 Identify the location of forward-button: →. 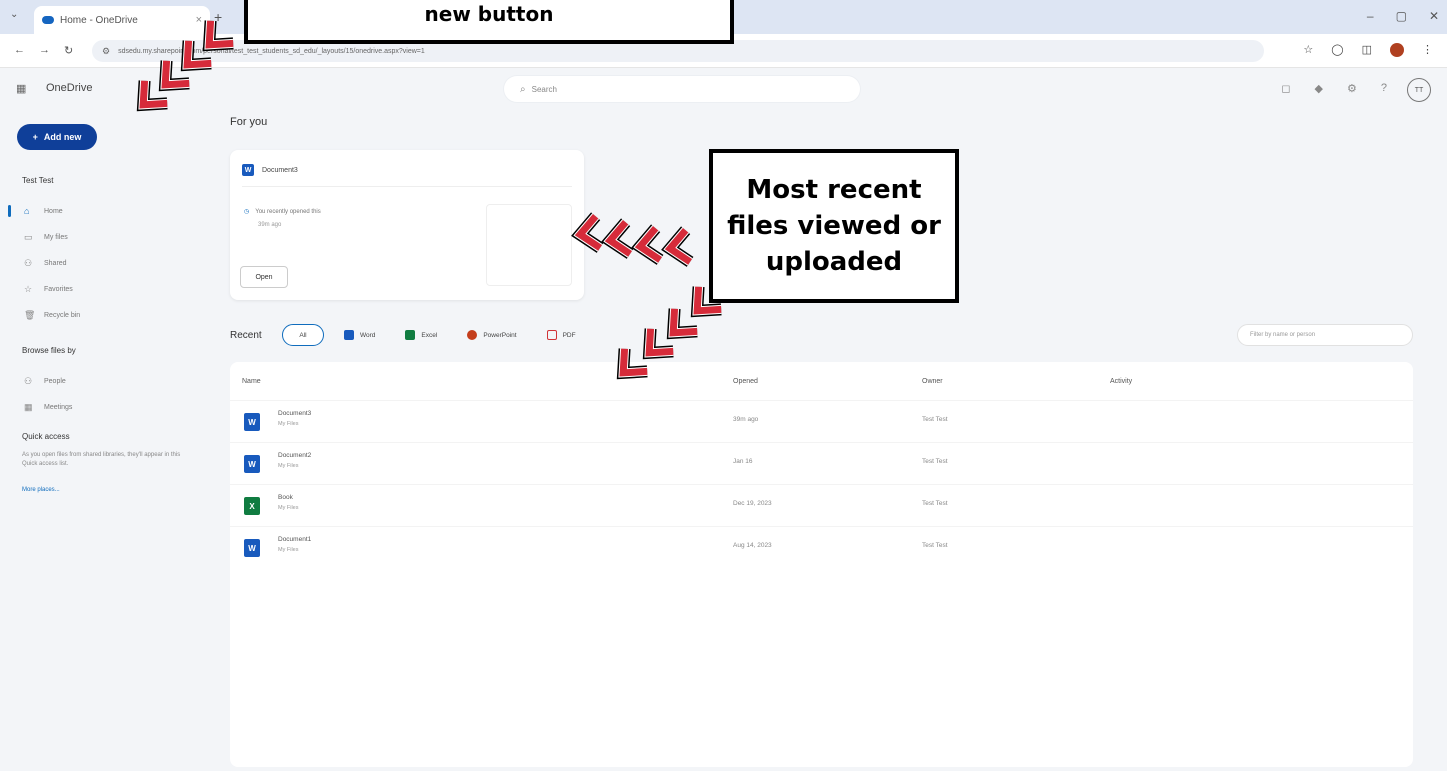
(44, 50).